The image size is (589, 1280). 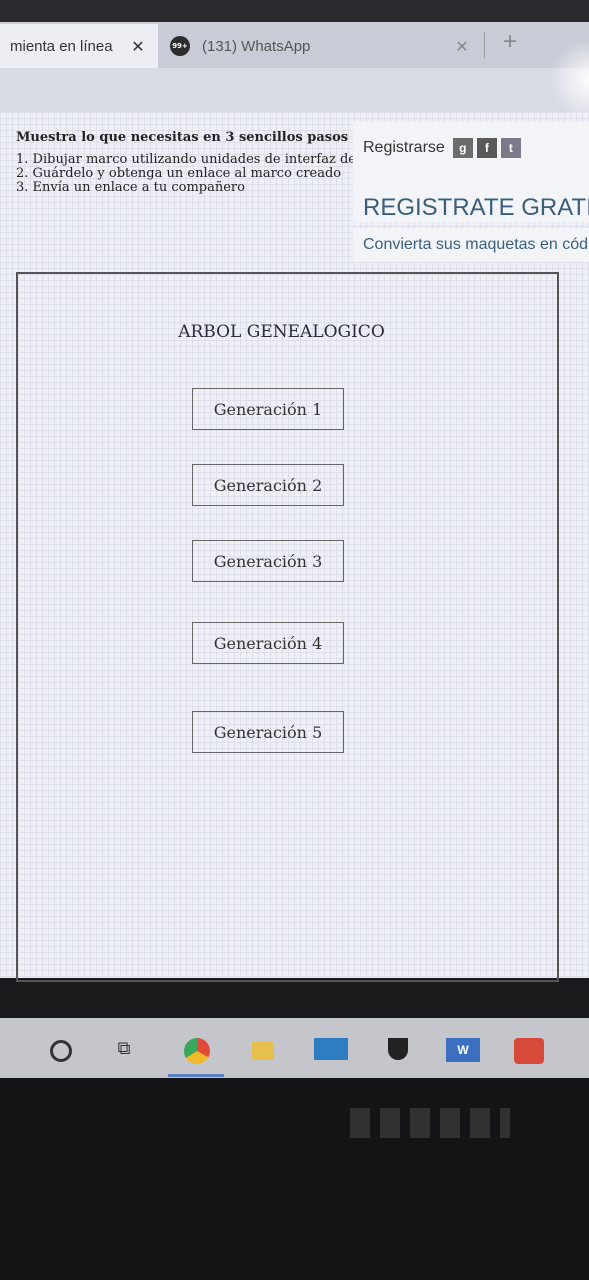 I want to click on facebook-icon: f, so click(x=486, y=148).